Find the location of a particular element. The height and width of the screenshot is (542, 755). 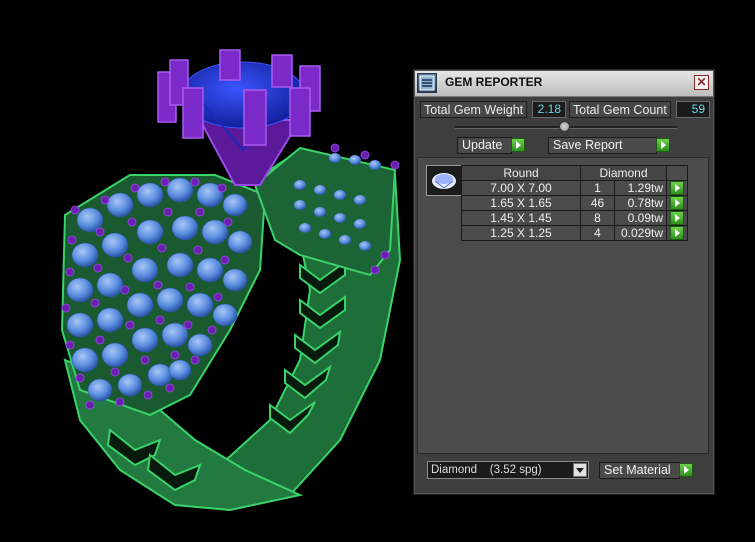

update-button-label: Update is located at coordinates (482, 145).